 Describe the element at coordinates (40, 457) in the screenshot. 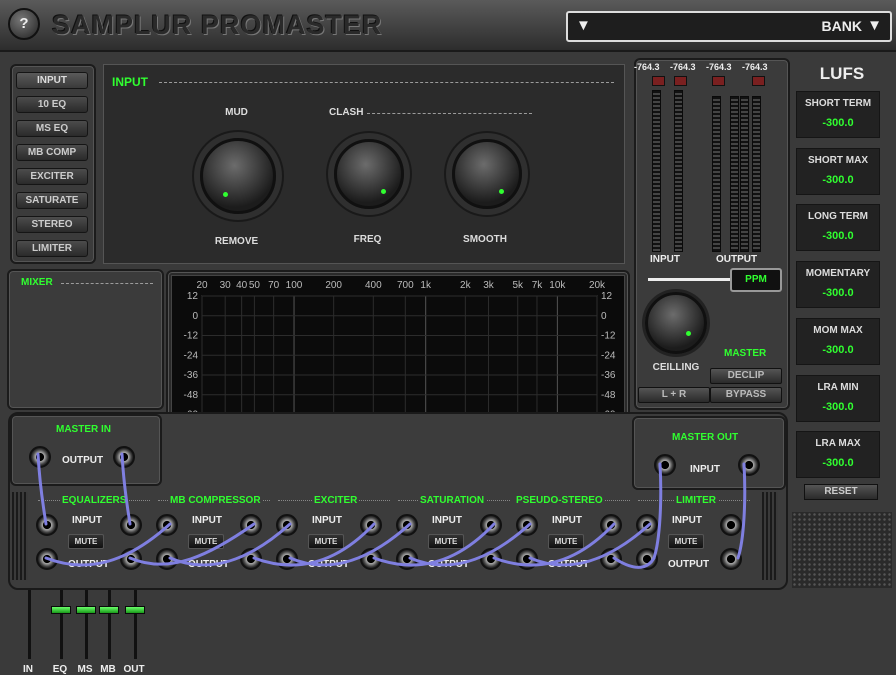

I see `master-in-jack-left` at that location.